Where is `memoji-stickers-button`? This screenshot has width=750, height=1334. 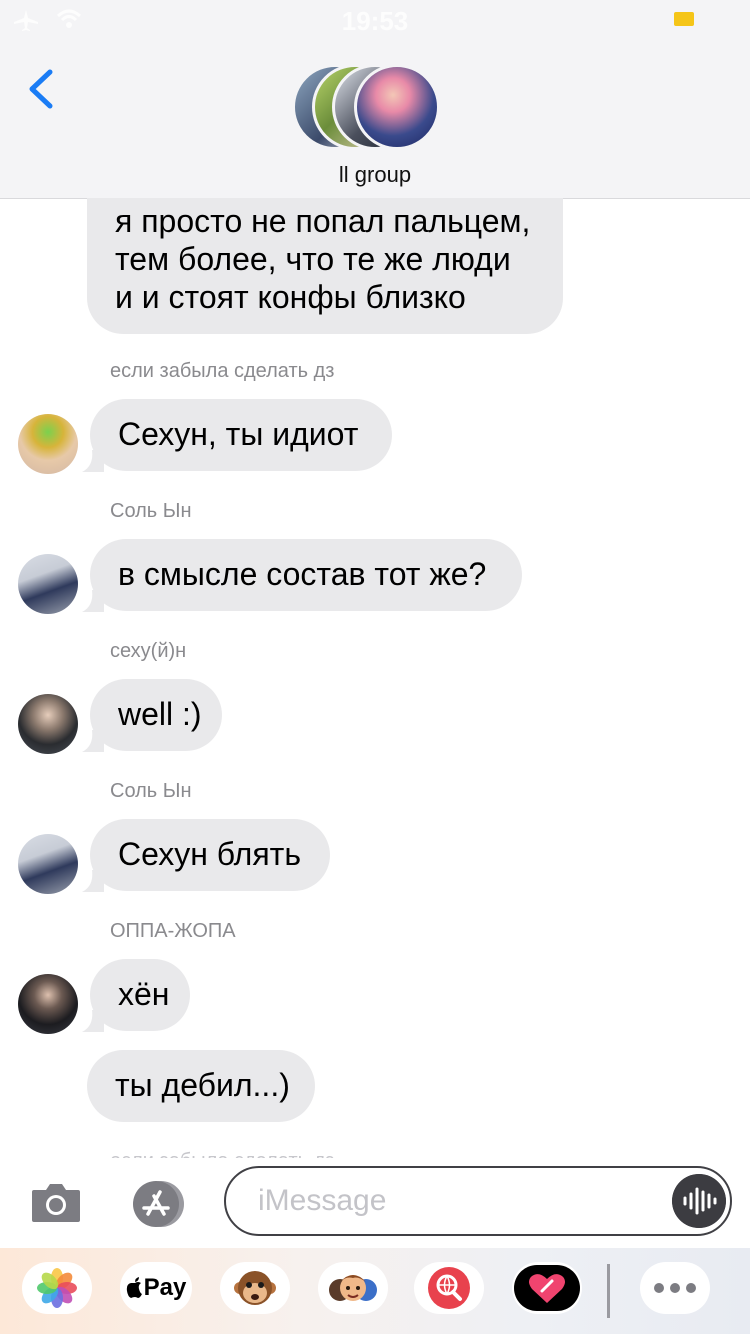
memoji-stickers-button is located at coordinates (353, 1288).